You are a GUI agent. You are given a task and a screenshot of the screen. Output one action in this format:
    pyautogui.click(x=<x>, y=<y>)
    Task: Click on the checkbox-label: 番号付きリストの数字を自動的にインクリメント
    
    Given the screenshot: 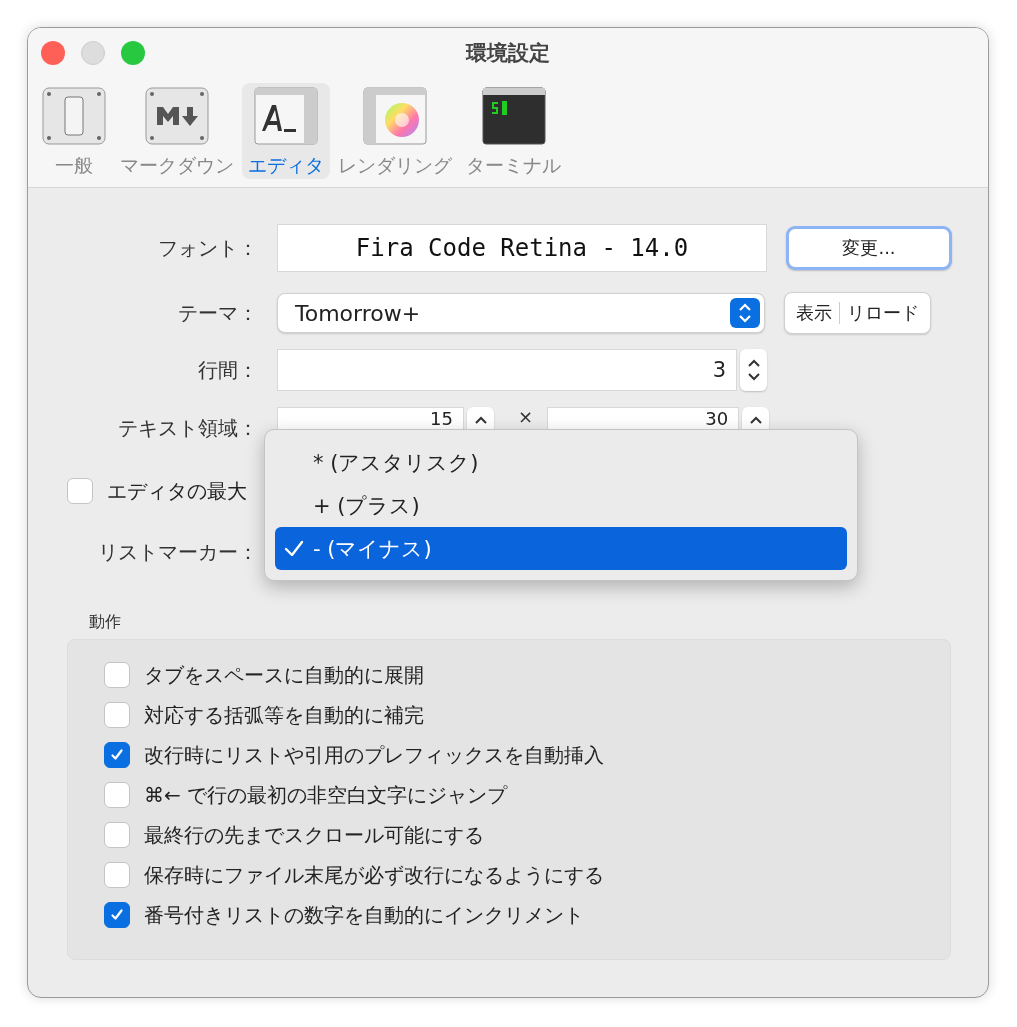 What is the action you would take?
    pyautogui.click(x=364, y=915)
    